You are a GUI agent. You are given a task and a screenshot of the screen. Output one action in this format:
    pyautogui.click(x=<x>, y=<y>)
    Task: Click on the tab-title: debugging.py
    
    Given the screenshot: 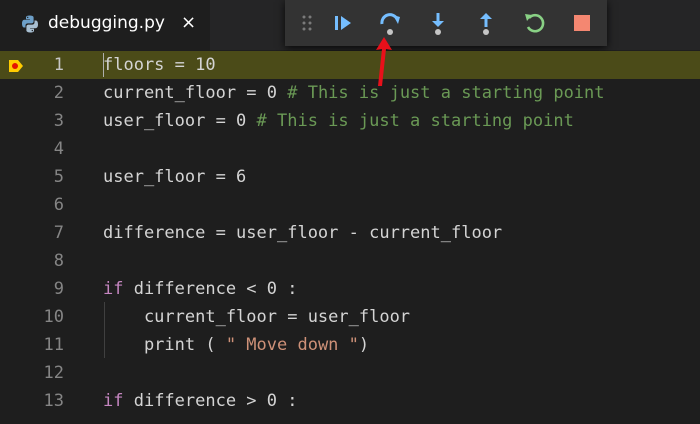 What is the action you would take?
    pyautogui.click(x=106, y=23)
    